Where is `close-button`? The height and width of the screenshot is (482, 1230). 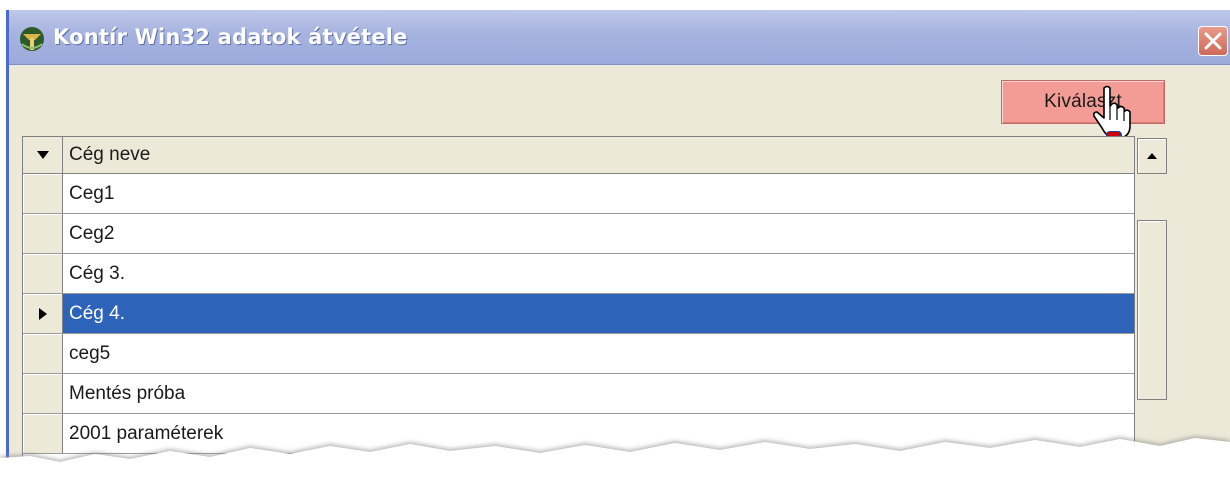 close-button is located at coordinates (1213, 41).